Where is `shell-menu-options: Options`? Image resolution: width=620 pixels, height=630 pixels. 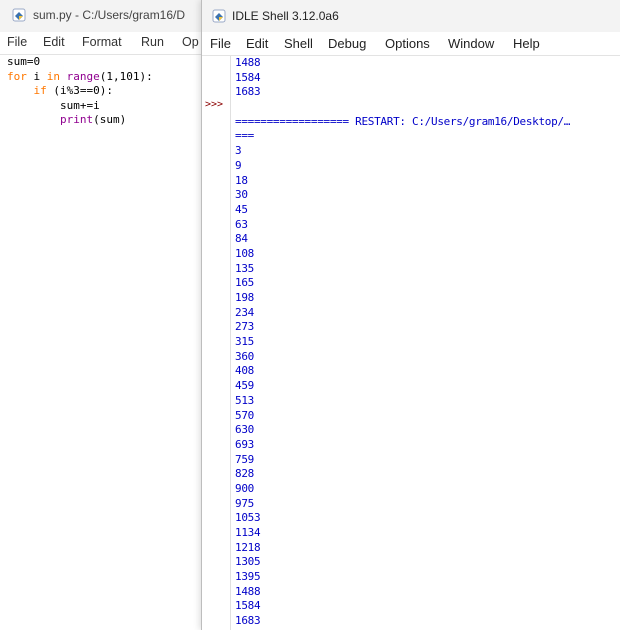 shell-menu-options: Options is located at coordinates (407, 43).